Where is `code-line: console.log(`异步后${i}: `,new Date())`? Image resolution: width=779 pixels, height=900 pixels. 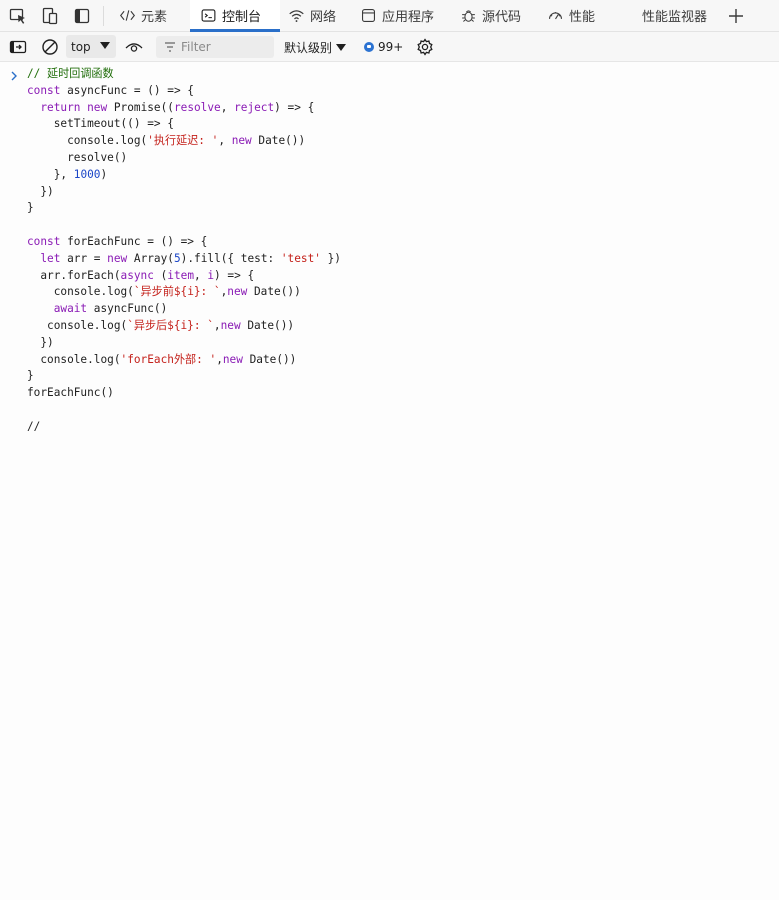
code-line: console.log(`异步后${i}: `,new Date()) is located at coordinates (184, 326).